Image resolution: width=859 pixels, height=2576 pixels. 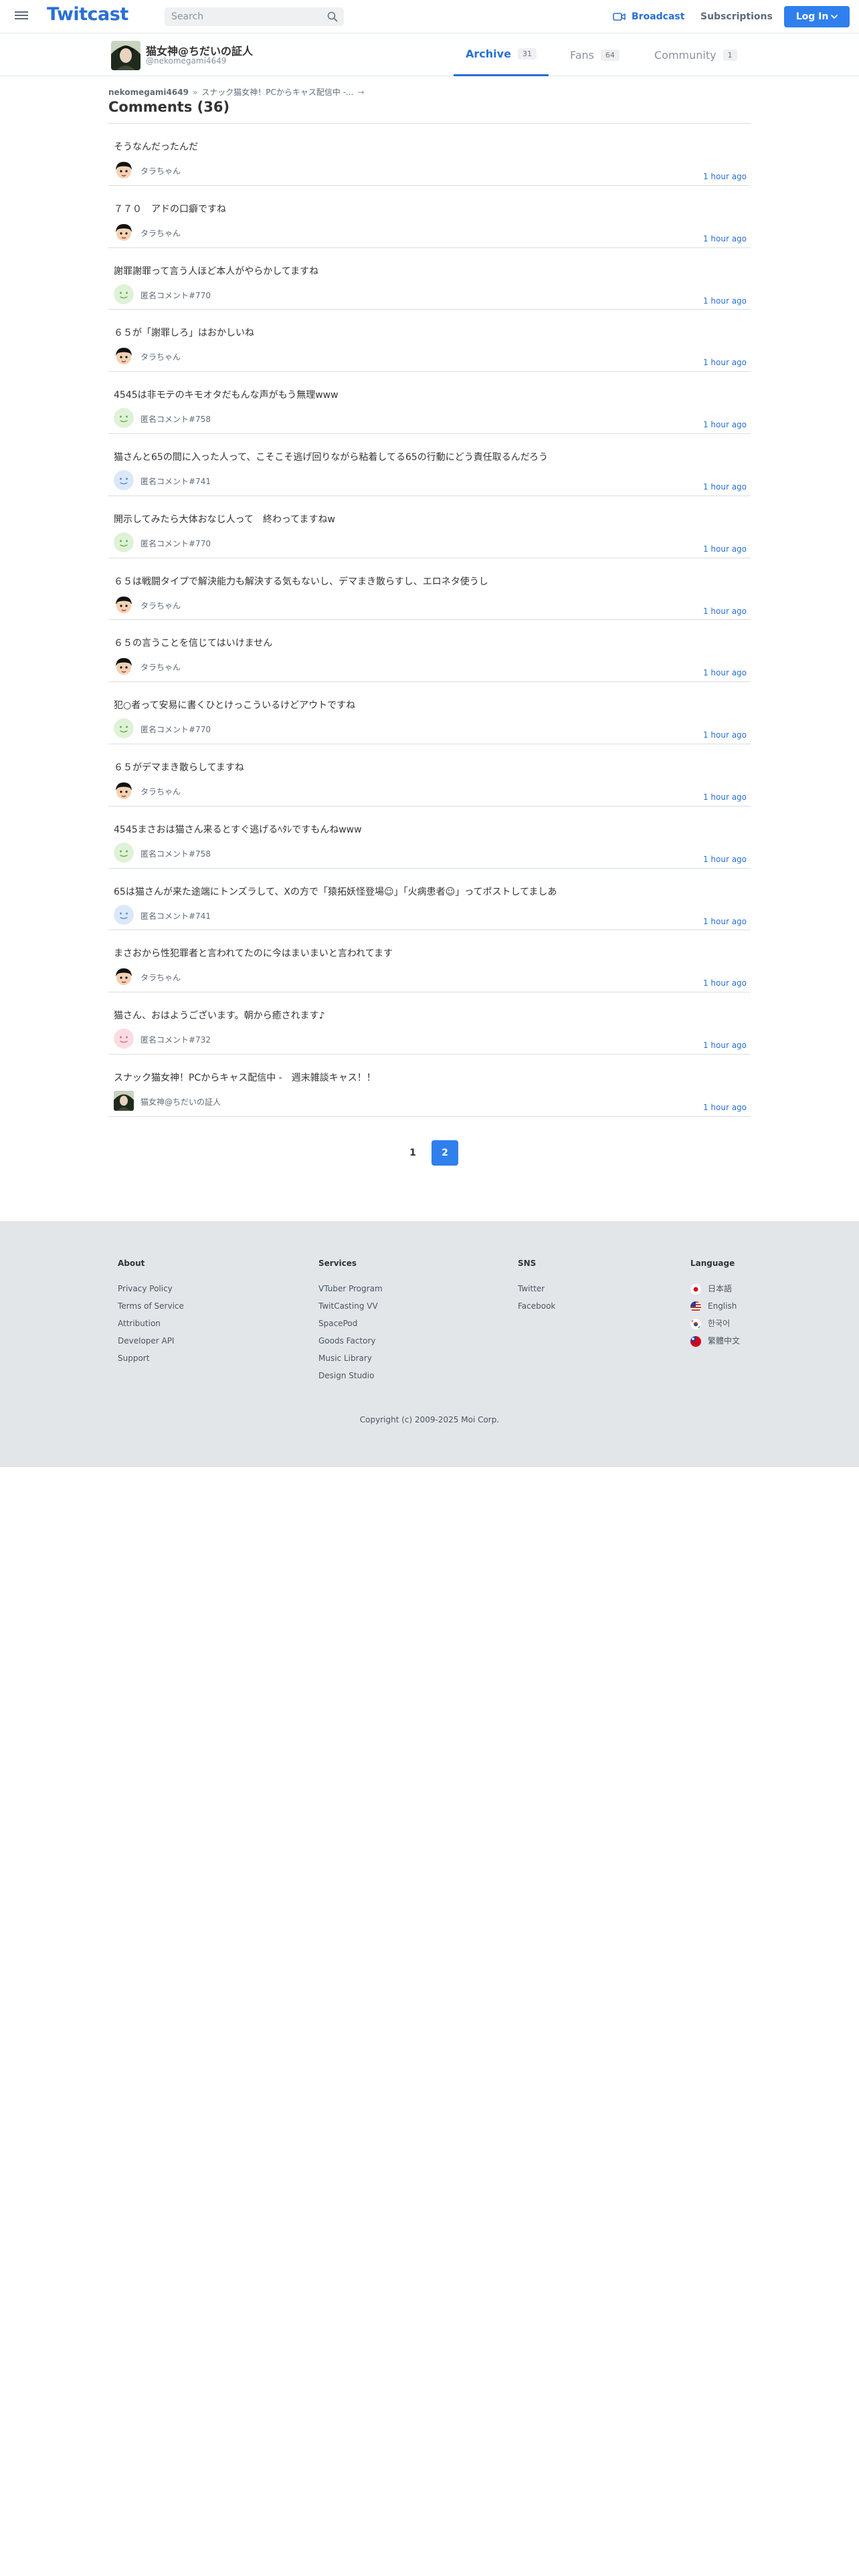 I want to click on footer-link: 日本語, so click(x=715, y=1292).